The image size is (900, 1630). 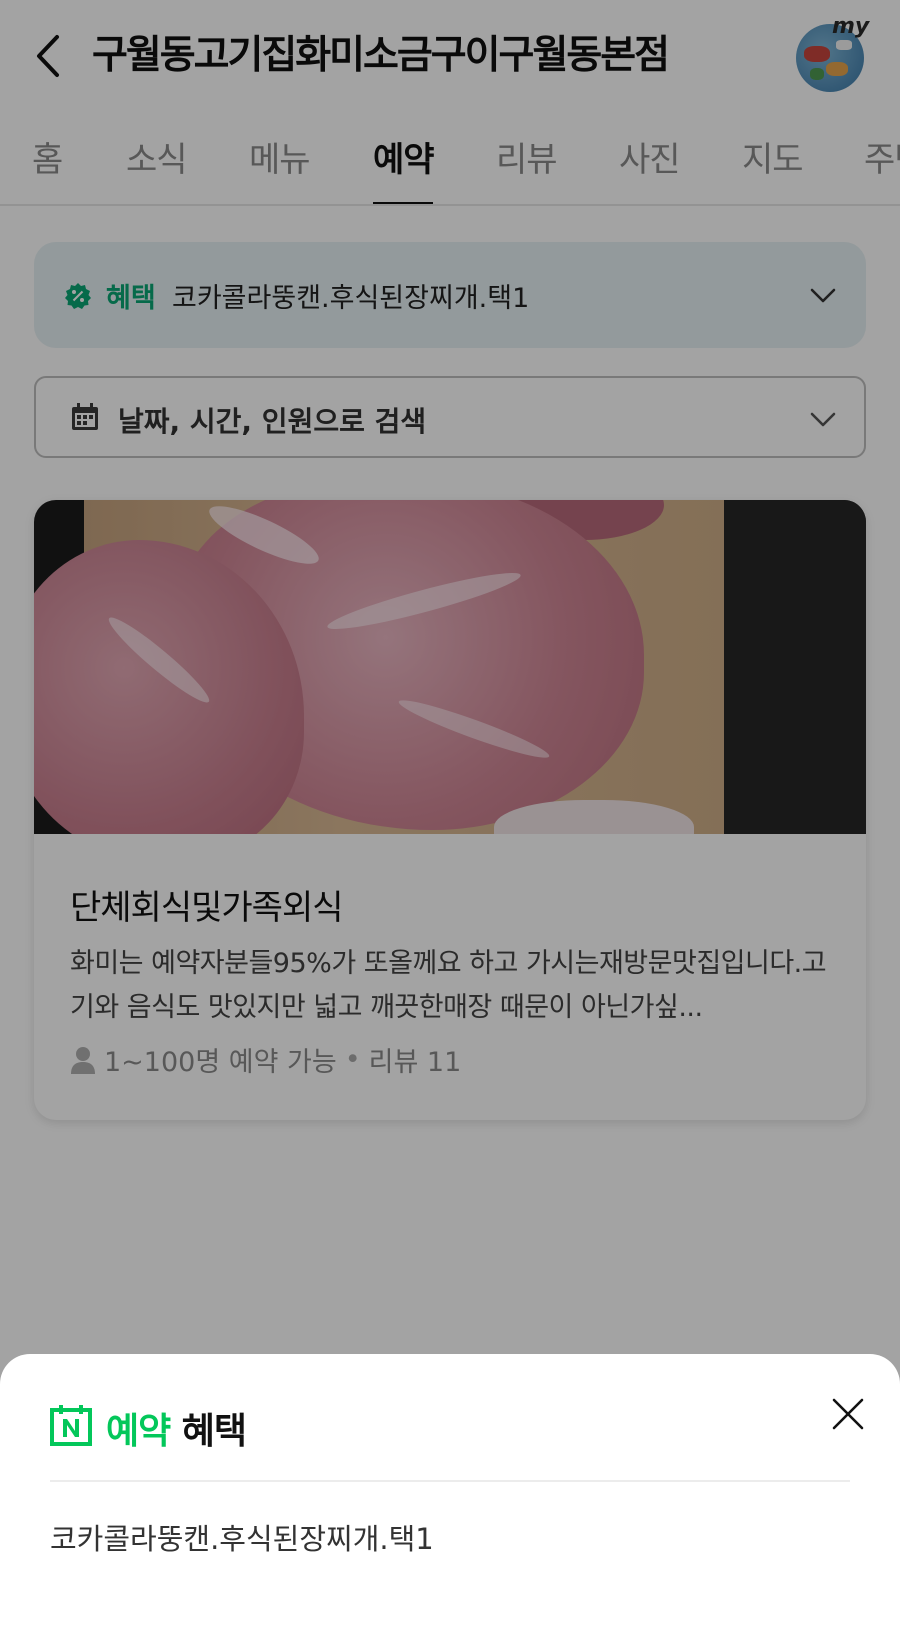 What do you see at coordinates (176, 1428) in the screenshot?
I see `sheet-title: 예약 혜택` at bounding box center [176, 1428].